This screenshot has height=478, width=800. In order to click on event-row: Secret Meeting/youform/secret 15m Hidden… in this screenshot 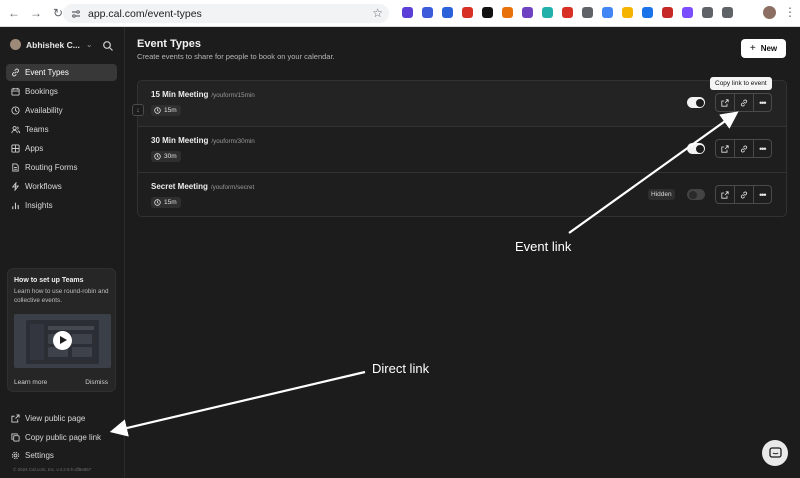, I will do `click(462, 194)`.